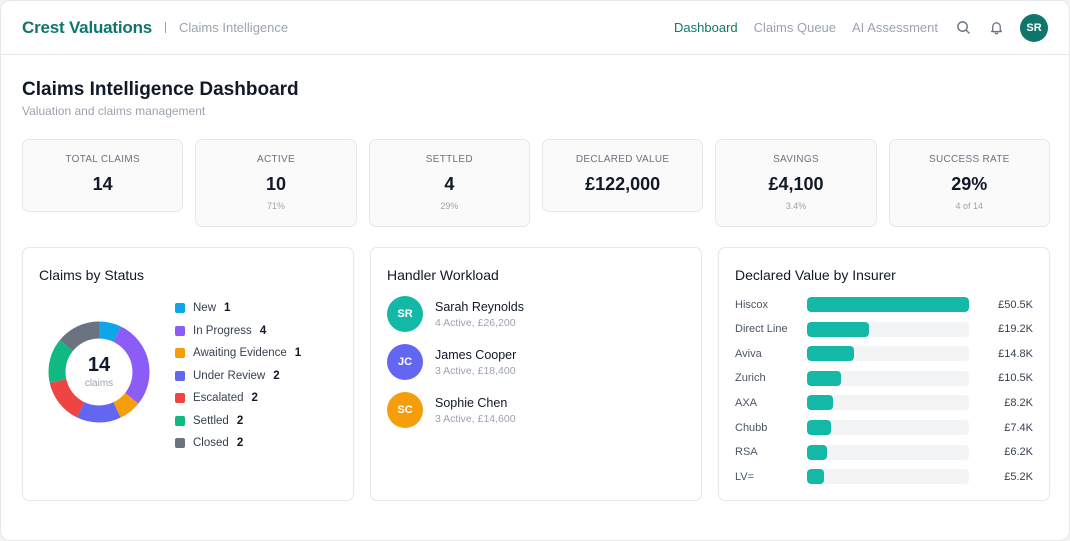 Image resolution: width=1070 pixels, height=541 pixels. What do you see at coordinates (746, 402) in the screenshot?
I see `insurer-name: AXA` at bounding box center [746, 402].